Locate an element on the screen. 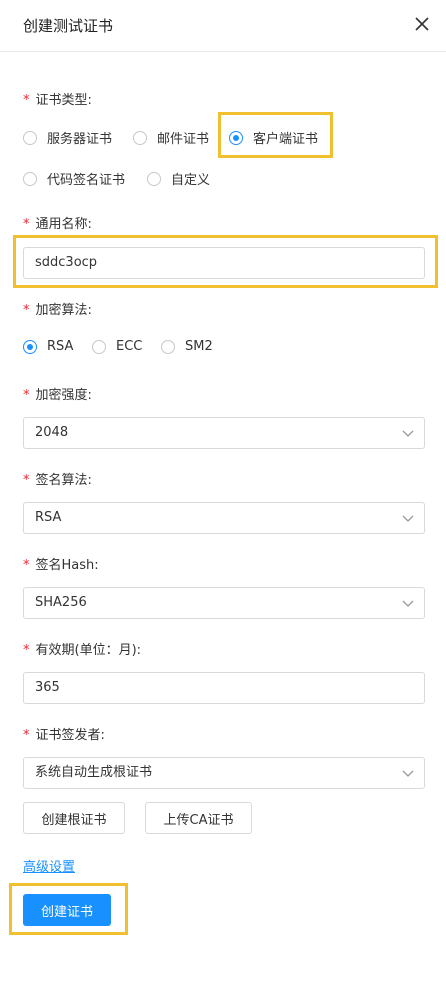  encryption-strength-select: 2048 is located at coordinates (224, 433).